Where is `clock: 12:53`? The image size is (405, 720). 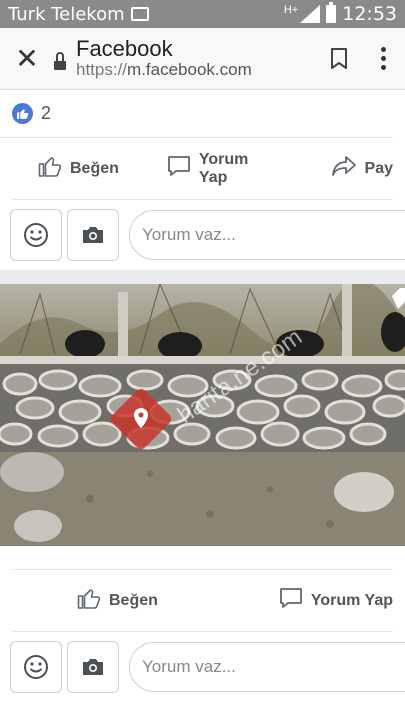 clock: 12:53 is located at coordinates (369, 14).